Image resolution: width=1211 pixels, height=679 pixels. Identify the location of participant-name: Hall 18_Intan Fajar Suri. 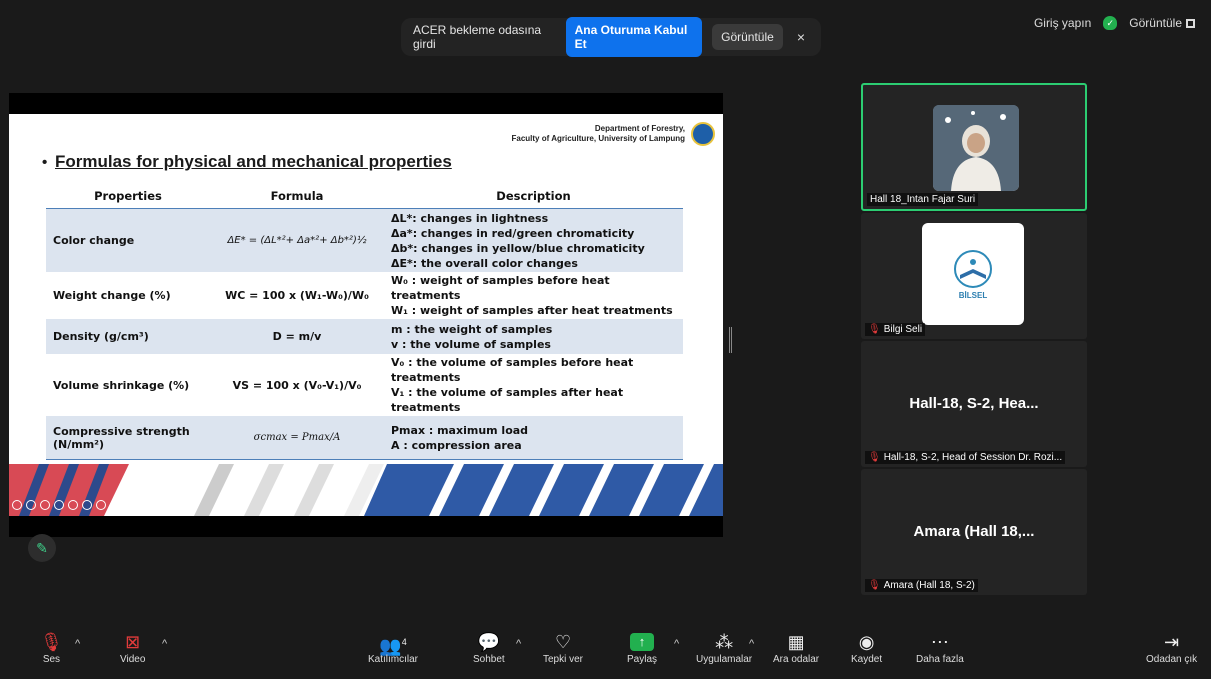
(923, 199).